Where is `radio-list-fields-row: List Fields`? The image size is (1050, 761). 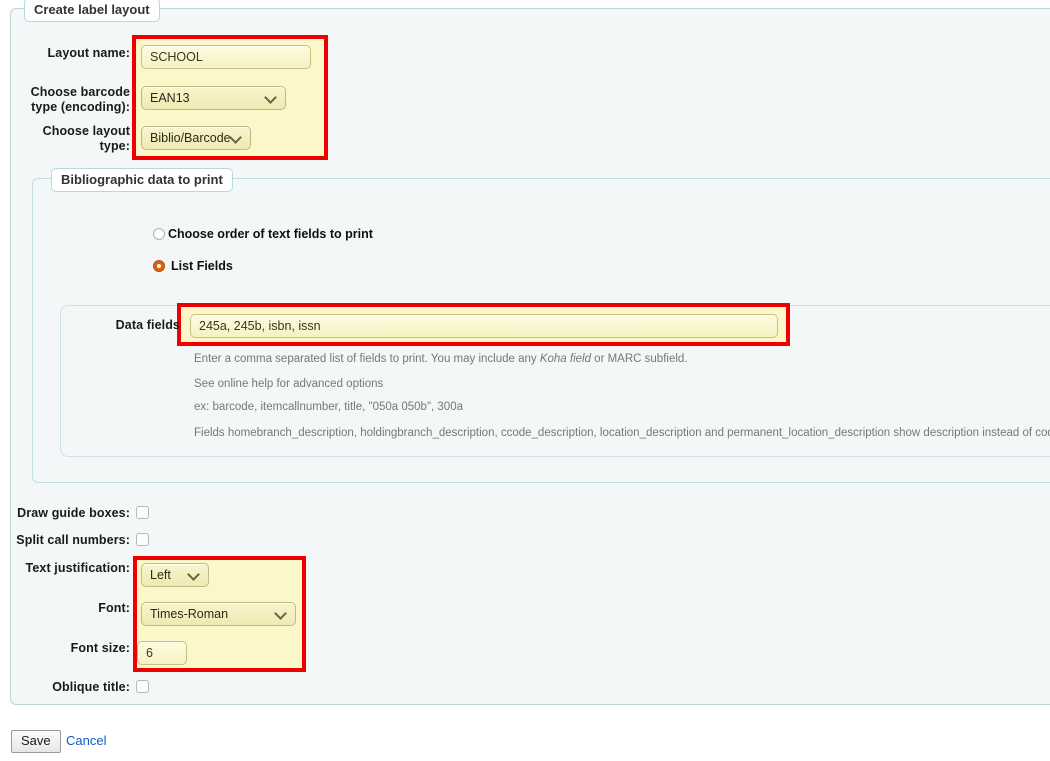
radio-list-fields-row: List Fields is located at coordinates (193, 266).